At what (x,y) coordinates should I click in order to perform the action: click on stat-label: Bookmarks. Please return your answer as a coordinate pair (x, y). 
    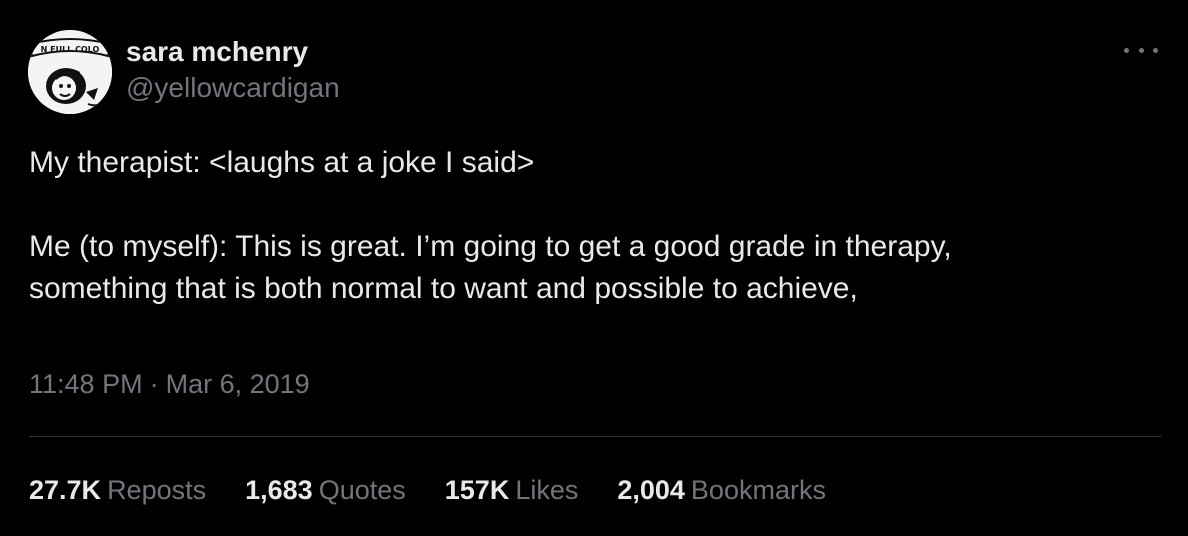
    Looking at the image, I should click on (758, 490).